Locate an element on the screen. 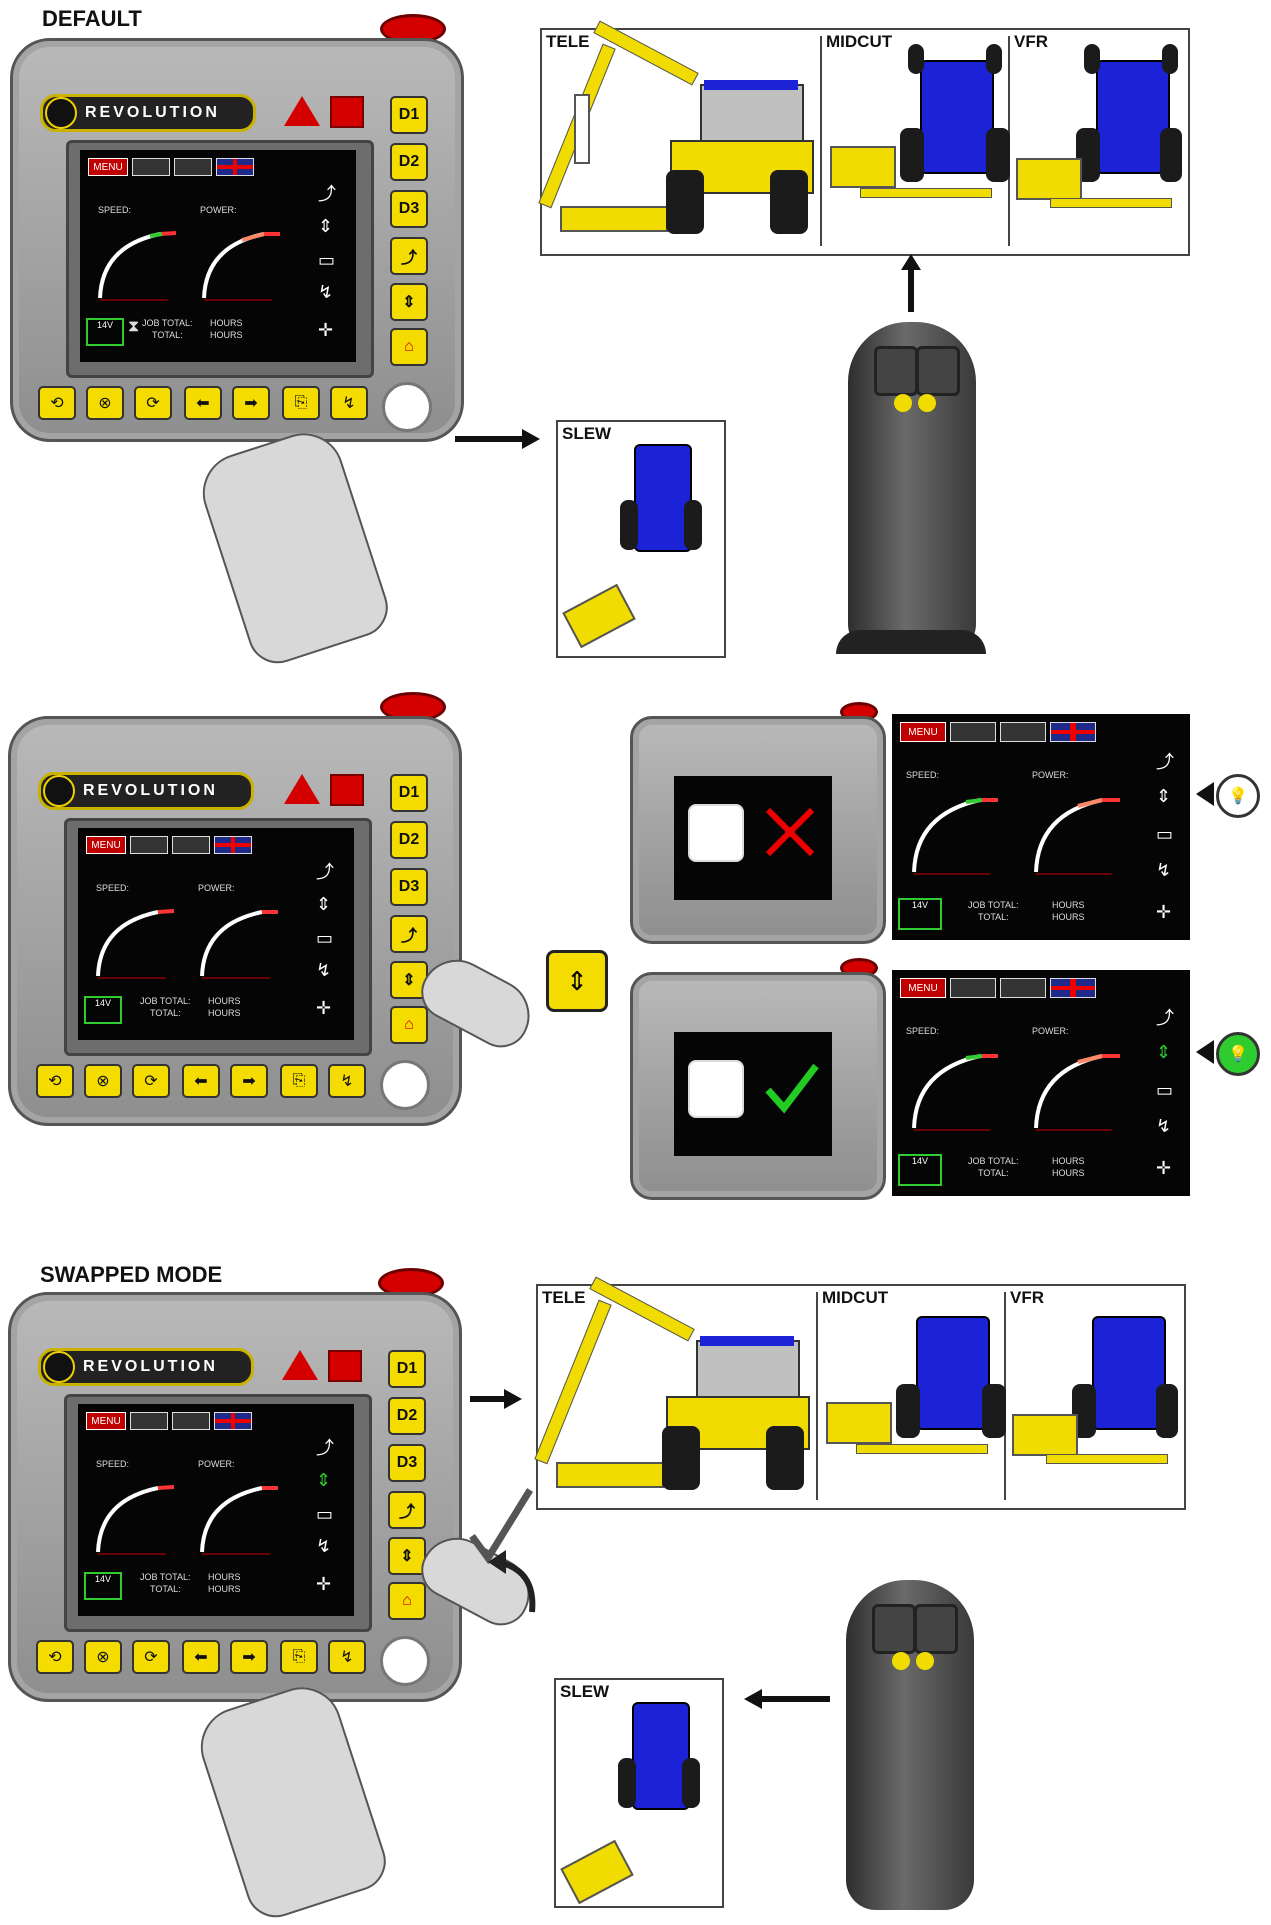 Image resolution: width=1271 pixels, height=1925 pixels. float-active-icon: ⇕ is located at coordinates (324, 1480).